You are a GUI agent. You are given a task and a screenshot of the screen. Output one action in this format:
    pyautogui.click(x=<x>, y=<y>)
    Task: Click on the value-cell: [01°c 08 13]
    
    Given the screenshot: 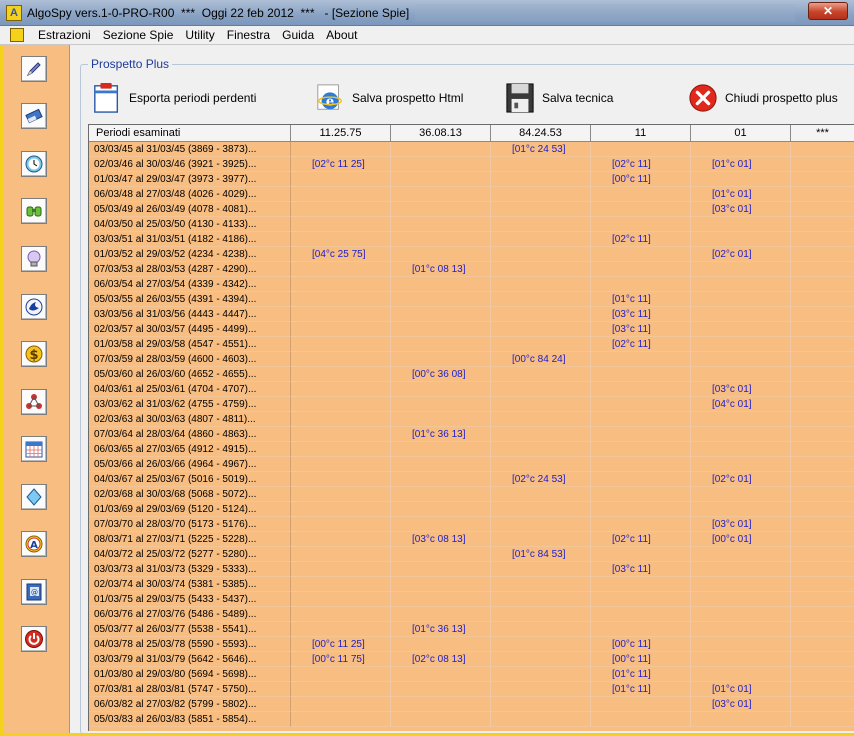 What is the action you would take?
    pyautogui.click(x=441, y=269)
    